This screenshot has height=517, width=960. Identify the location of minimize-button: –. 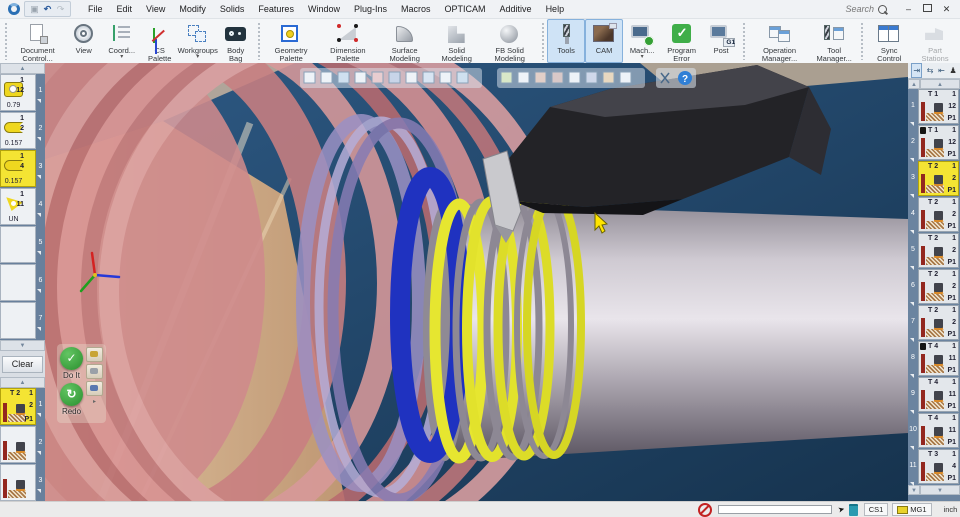
(908, 9).